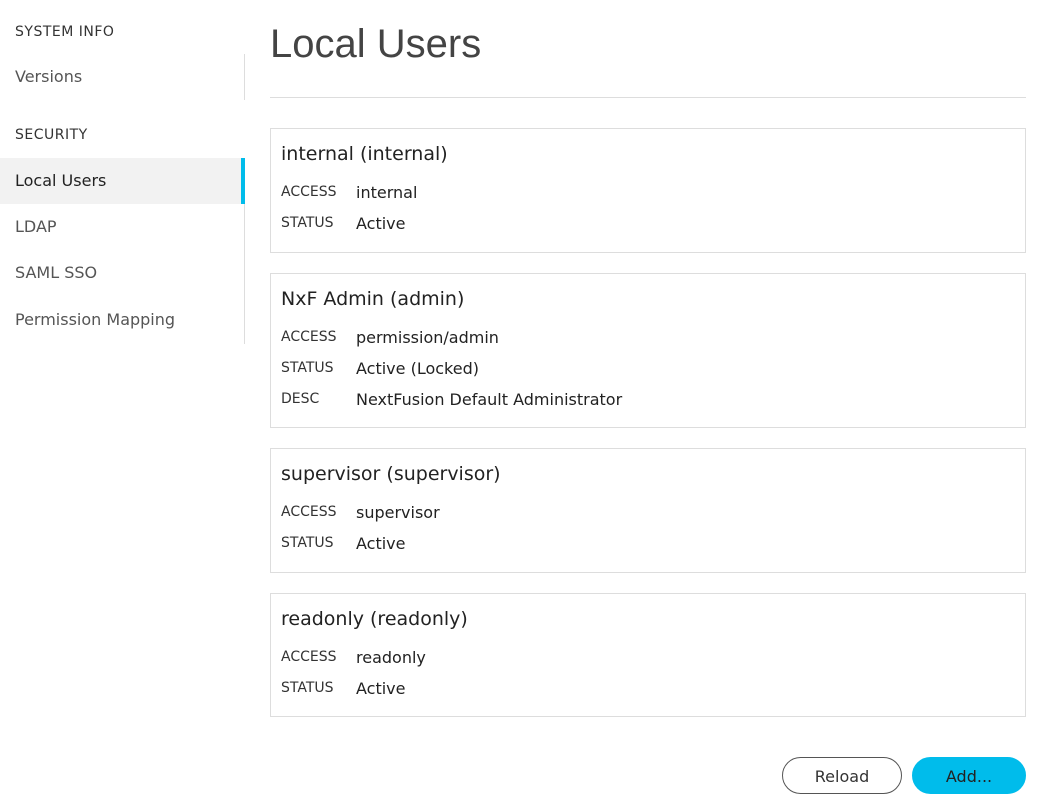 The width and height of the screenshot is (1043, 808). Describe the element at coordinates (398, 512) in the screenshot. I see `field-value: supervisor` at that location.